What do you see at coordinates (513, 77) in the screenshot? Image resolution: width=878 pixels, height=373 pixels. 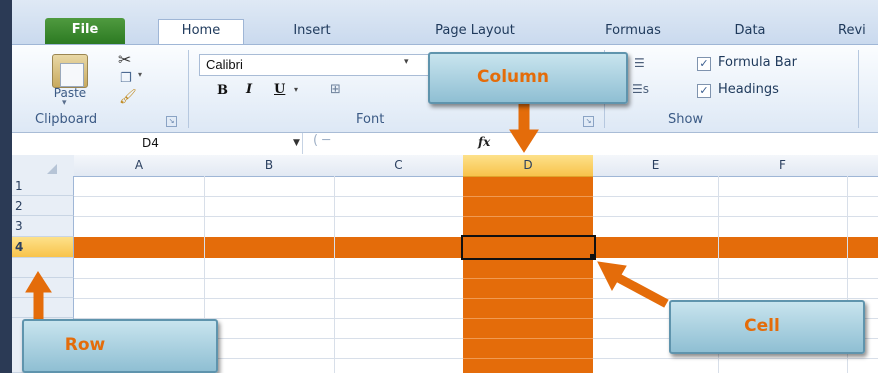 I see `column-callout-label: Column` at bounding box center [513, 77].